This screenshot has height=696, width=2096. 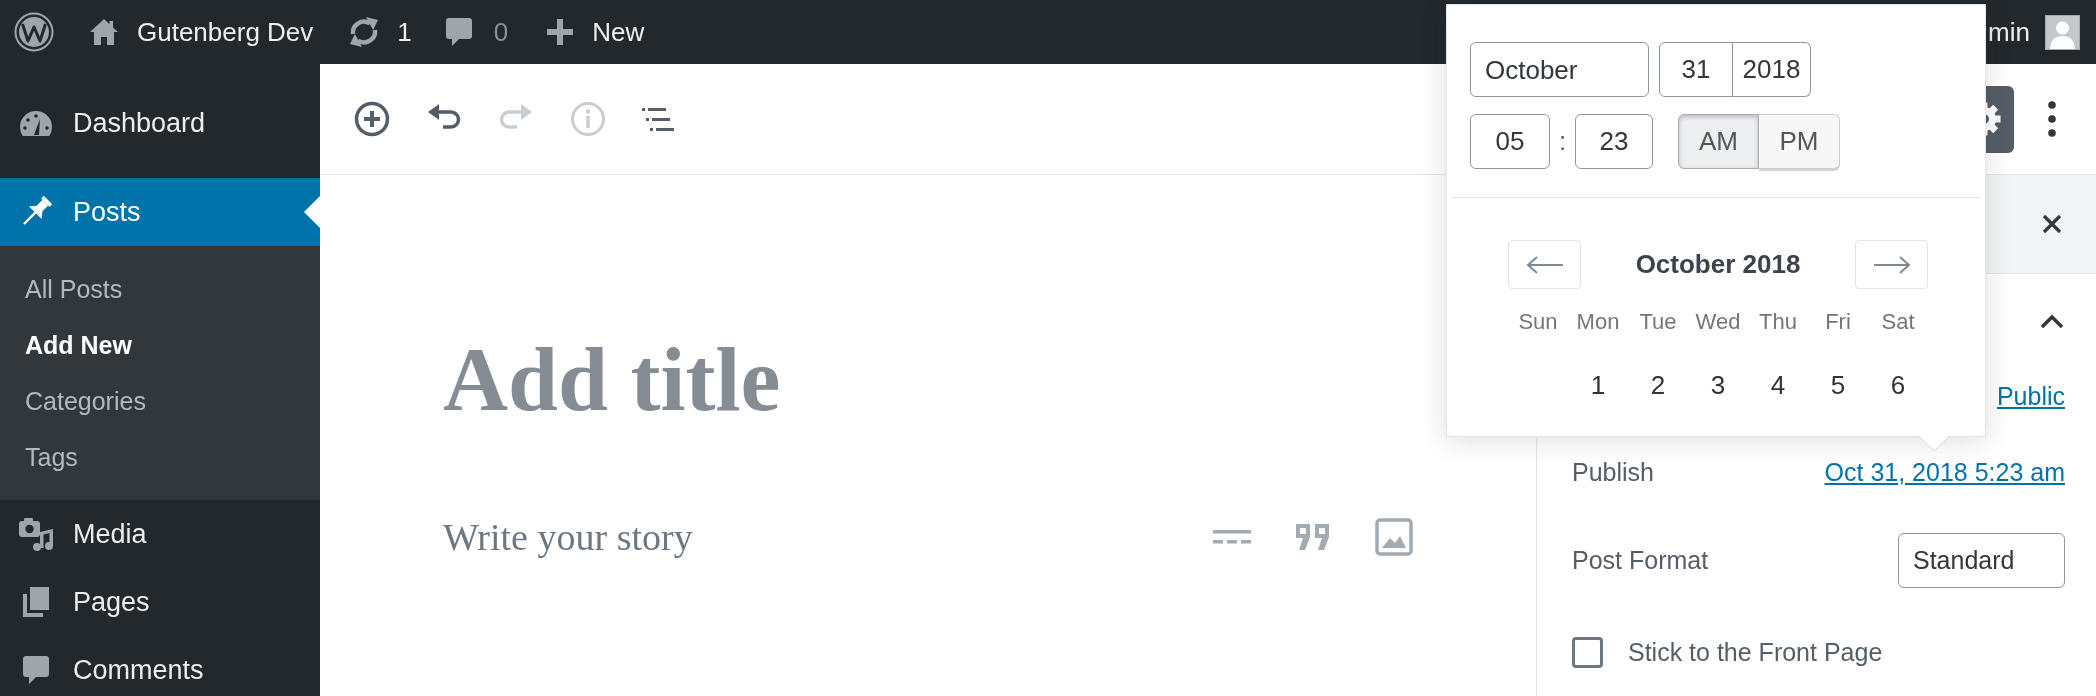 I want to click on pages-icon, so click(x=36, y=602).